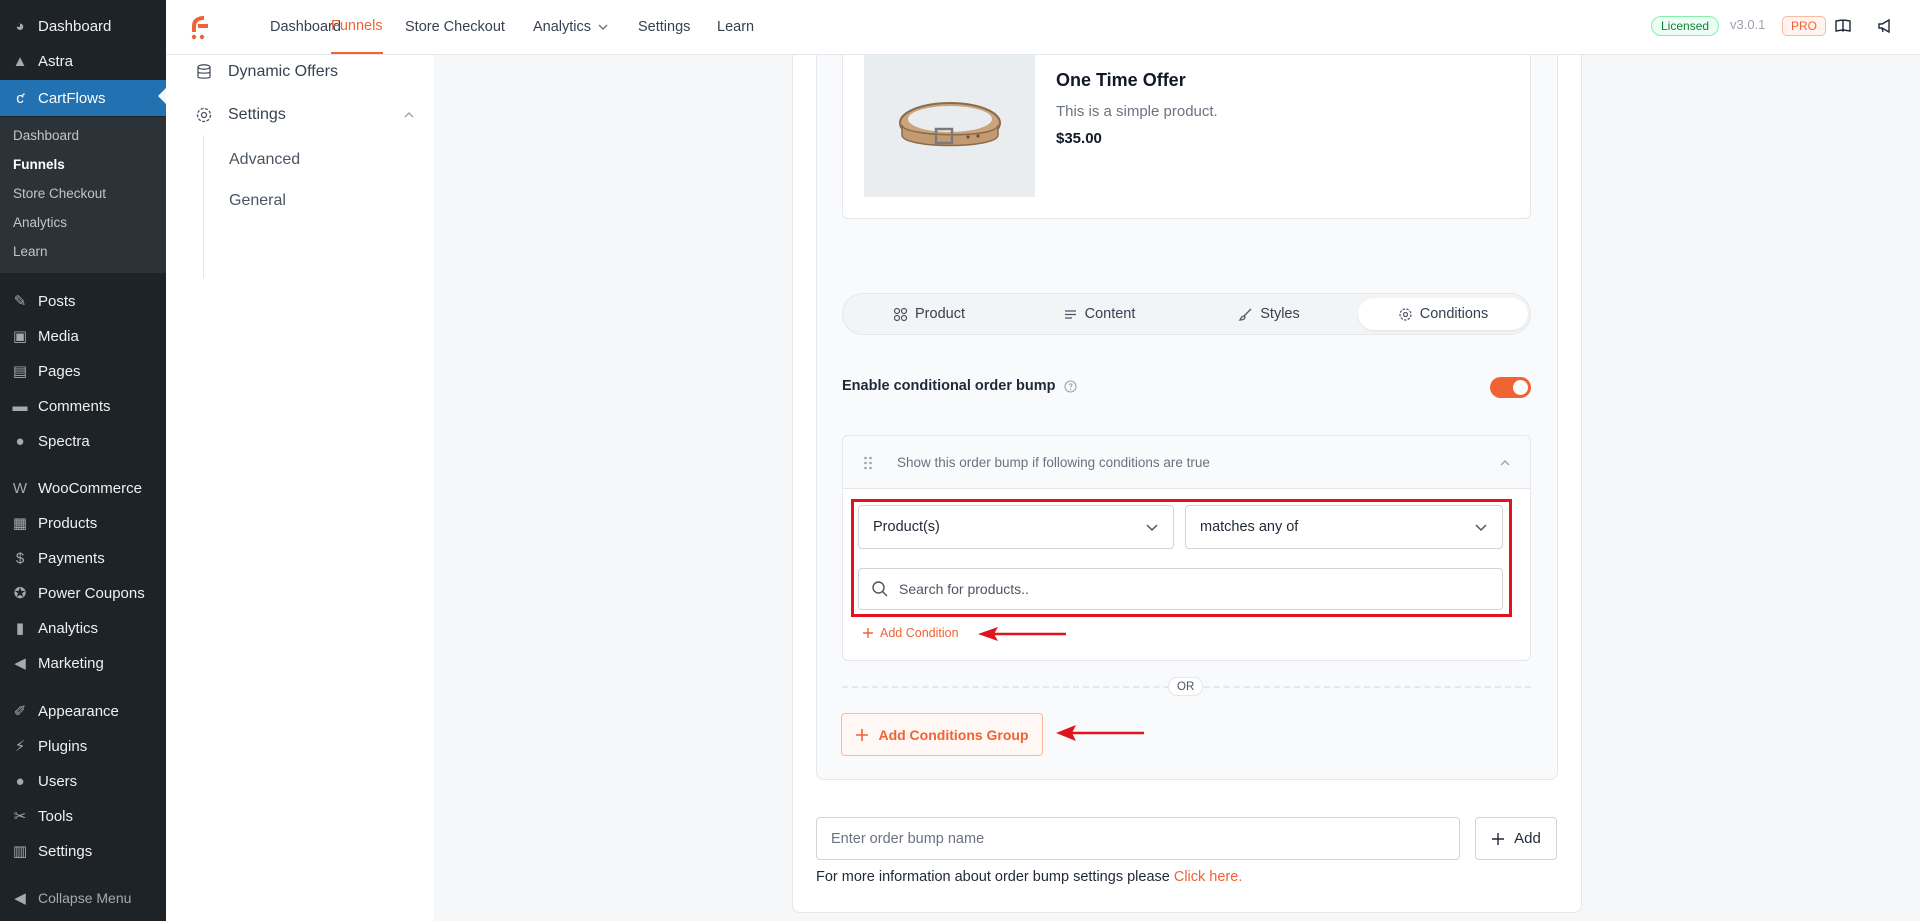 The width and height of the screenshot is (1920, 921). Describe the element at coordinates (83, 781) in the screenshot. I see `wp-menu-users: ● Users` at that location.